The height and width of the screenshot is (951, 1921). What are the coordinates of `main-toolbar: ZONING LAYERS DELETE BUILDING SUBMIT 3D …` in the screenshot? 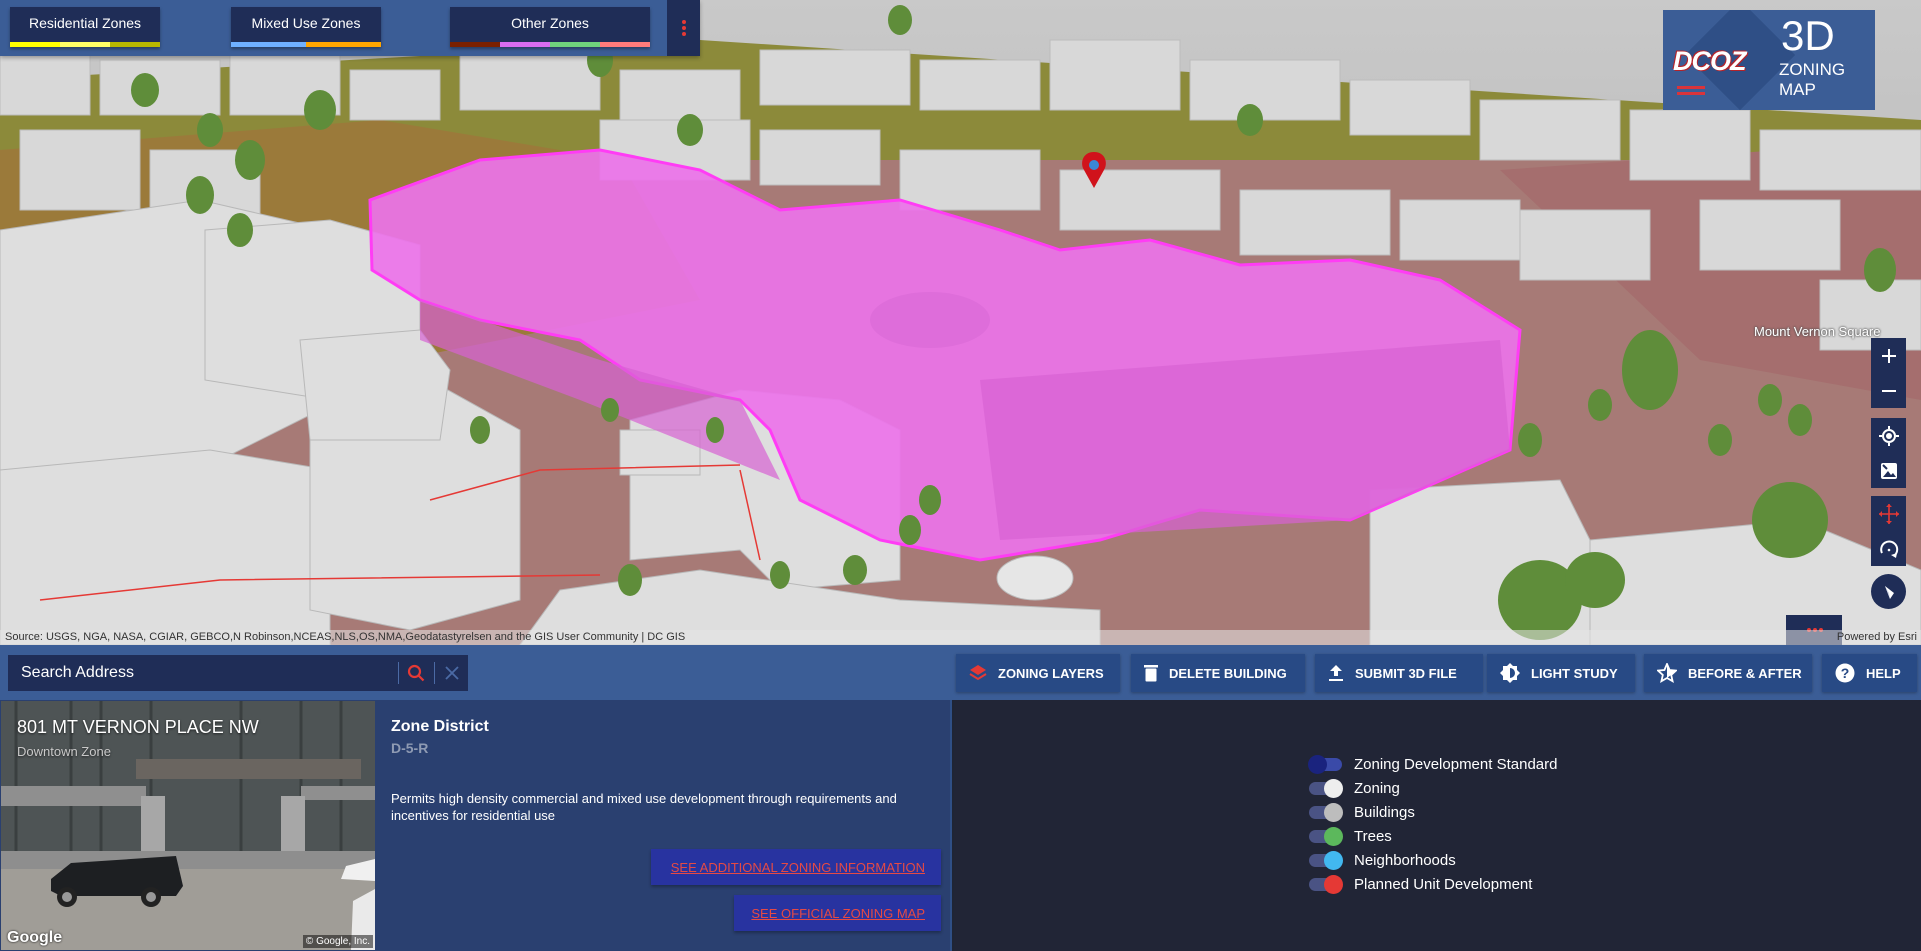 It's located at (960, 672).